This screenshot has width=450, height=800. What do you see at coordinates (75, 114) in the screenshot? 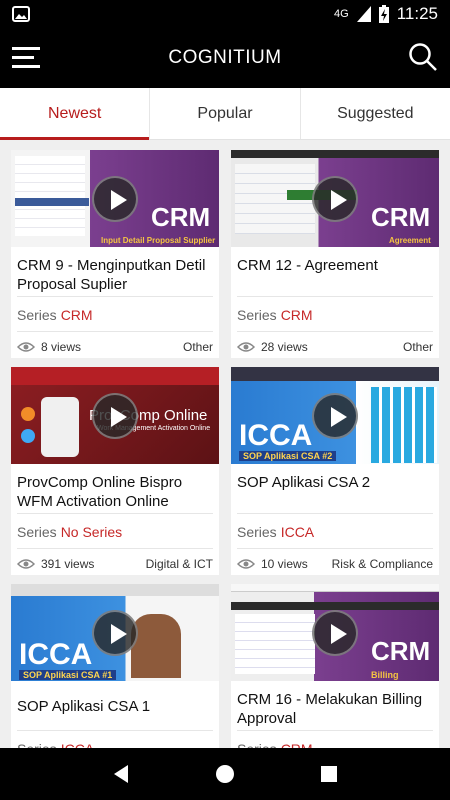
I see `tab-newest: Newest` at bounding box center [75, 114].